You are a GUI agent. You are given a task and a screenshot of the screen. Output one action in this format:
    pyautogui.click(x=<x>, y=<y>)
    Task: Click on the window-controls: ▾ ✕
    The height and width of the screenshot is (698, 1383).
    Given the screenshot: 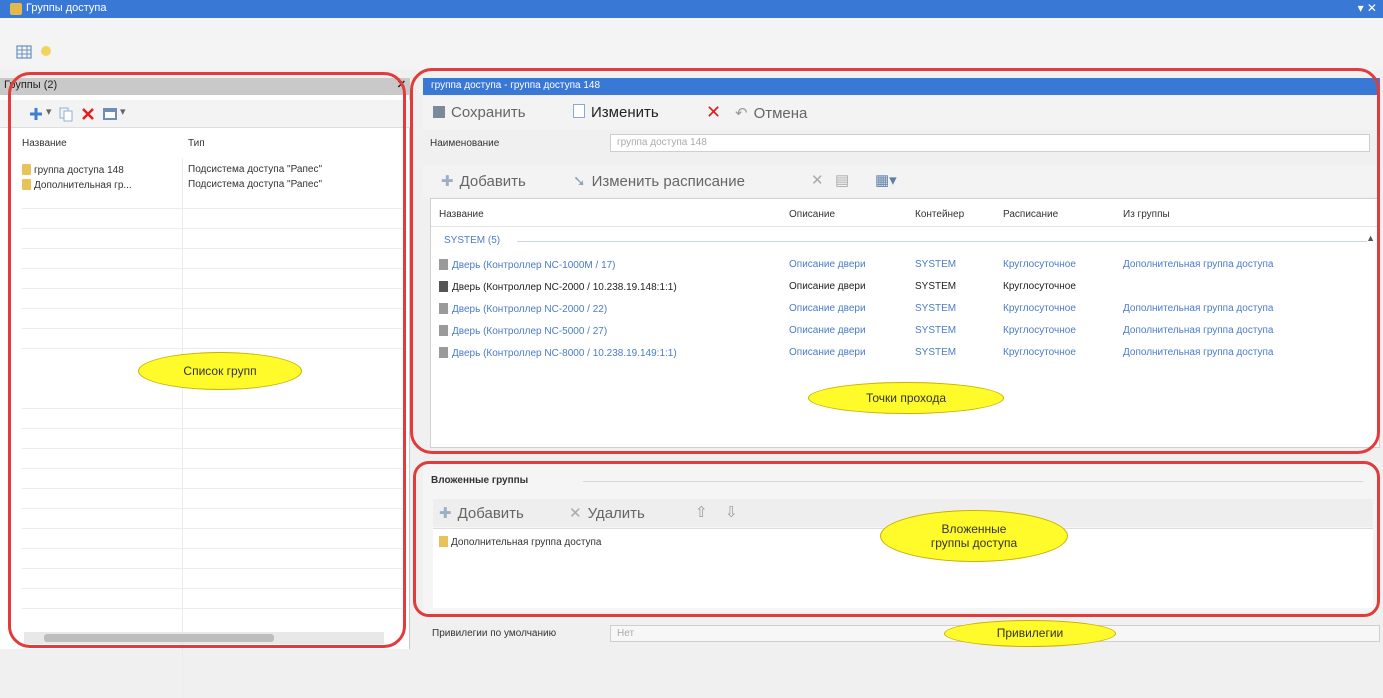 What is the action you would take?
    pyautogui.click(x=1367, y=8)
    